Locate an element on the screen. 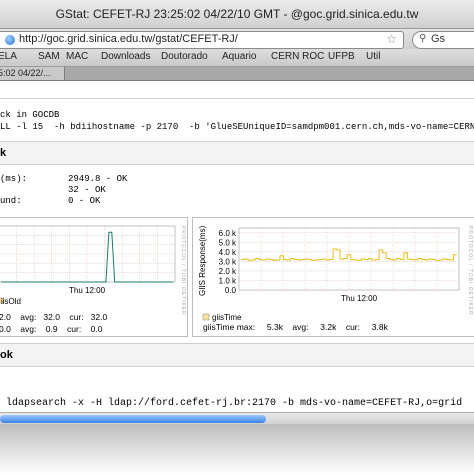 This screenshot has height=474, width=474. metric-value-3: 0 - OK is located at coordinates (84, 201).